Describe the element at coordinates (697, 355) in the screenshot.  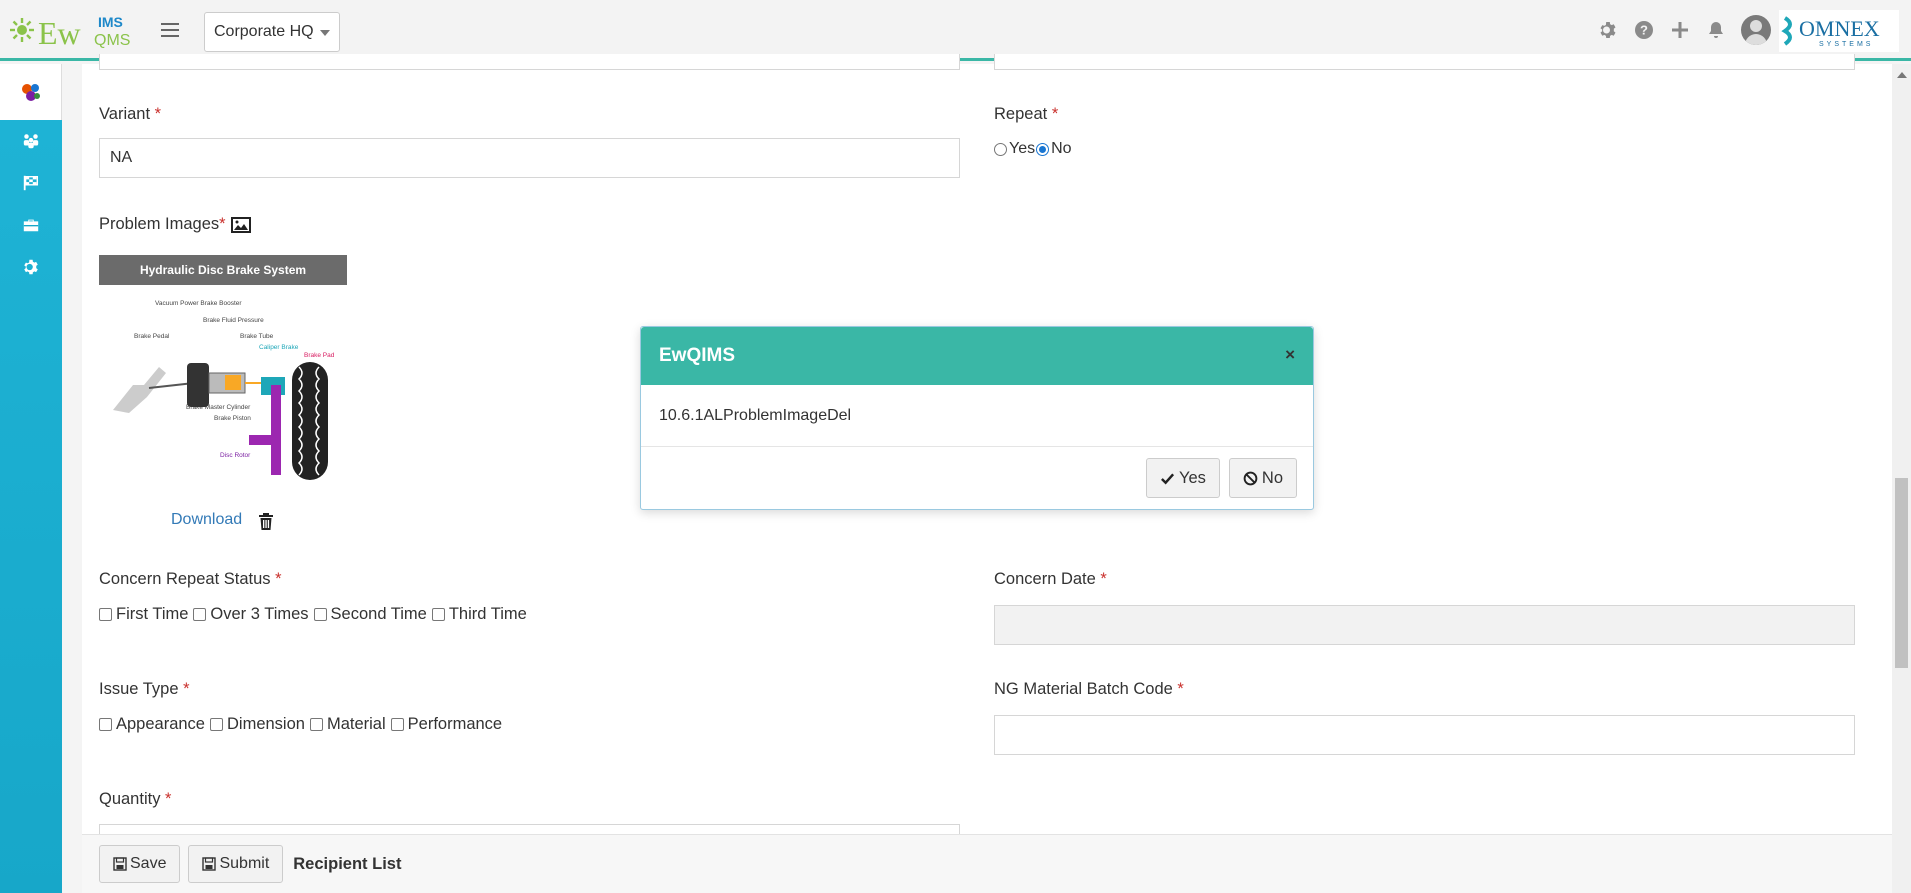
I see `dialog-title: EwQIMS` at that location.